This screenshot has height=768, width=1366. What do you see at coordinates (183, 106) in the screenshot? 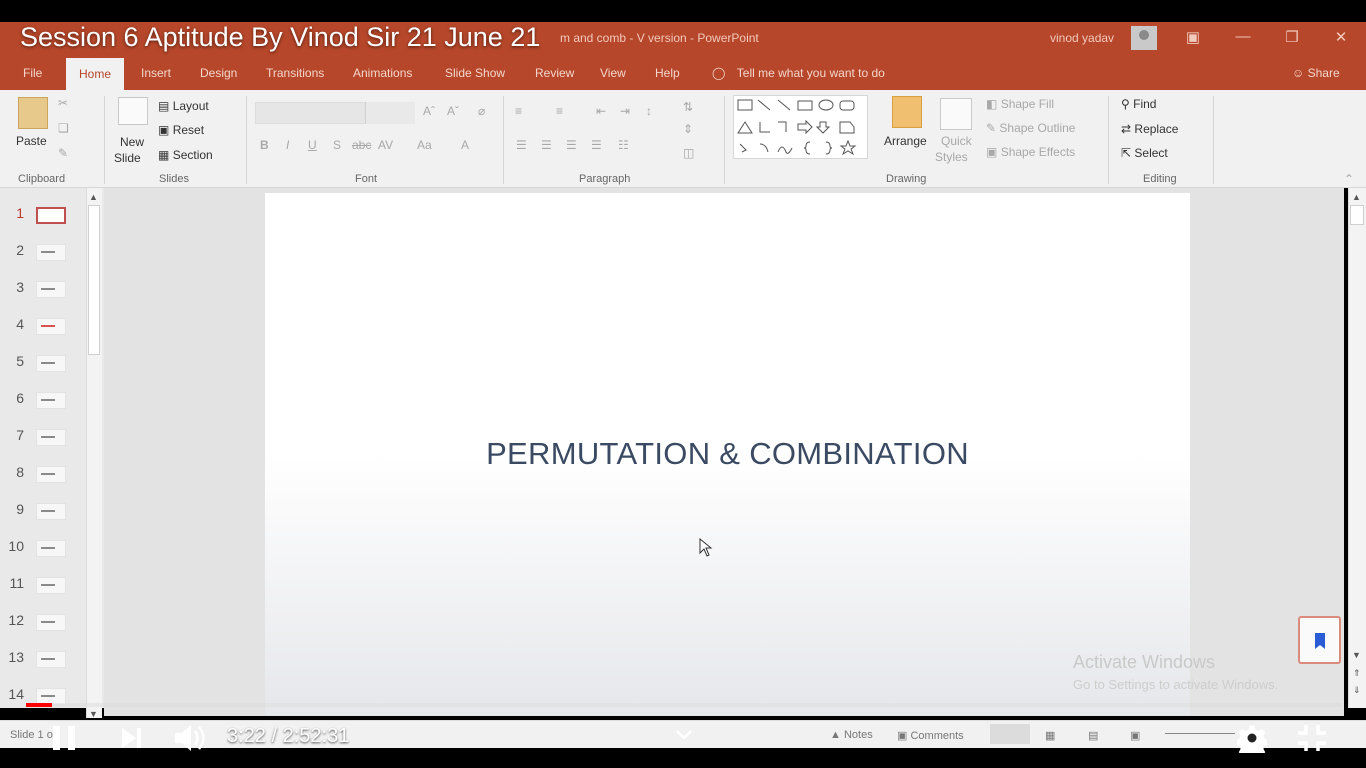
I see `layout-button: ▤ Layout` at bounding box center [183, 106].